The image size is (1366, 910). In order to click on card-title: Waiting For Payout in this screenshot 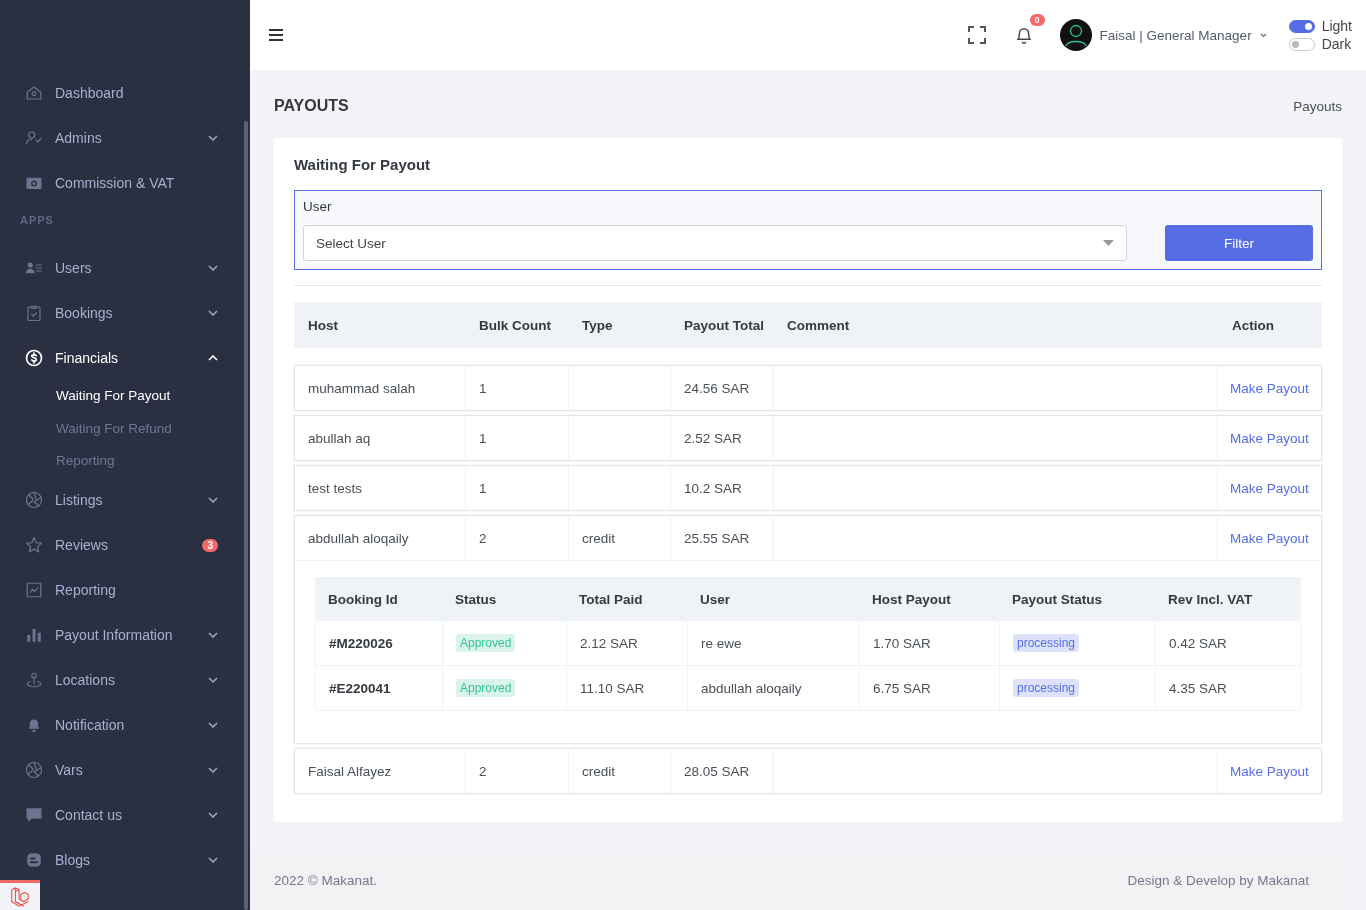, I will do `click(363, 164)`.